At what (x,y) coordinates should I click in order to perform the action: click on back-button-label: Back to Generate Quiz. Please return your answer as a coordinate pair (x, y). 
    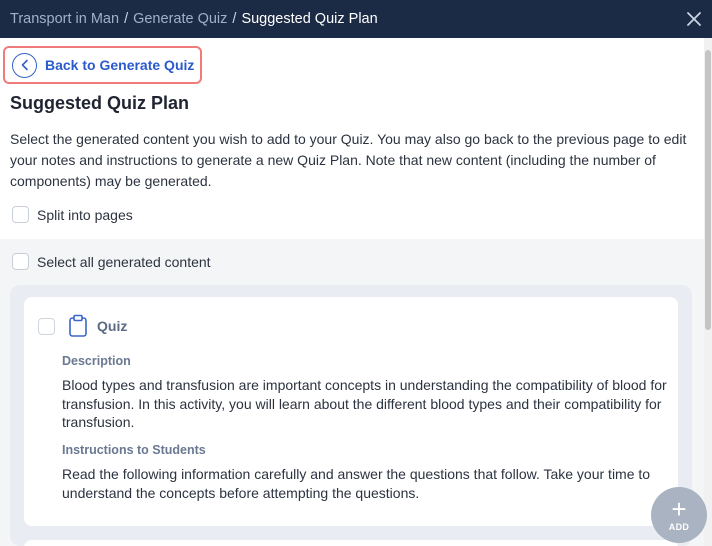
    Looking at the image, I should click on (120, 65).